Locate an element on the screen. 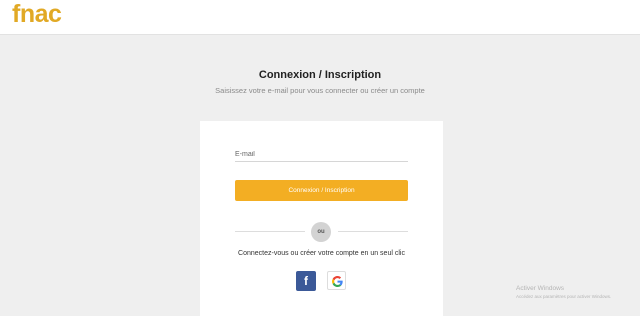  google-icon is located at coordinates (337, 281).